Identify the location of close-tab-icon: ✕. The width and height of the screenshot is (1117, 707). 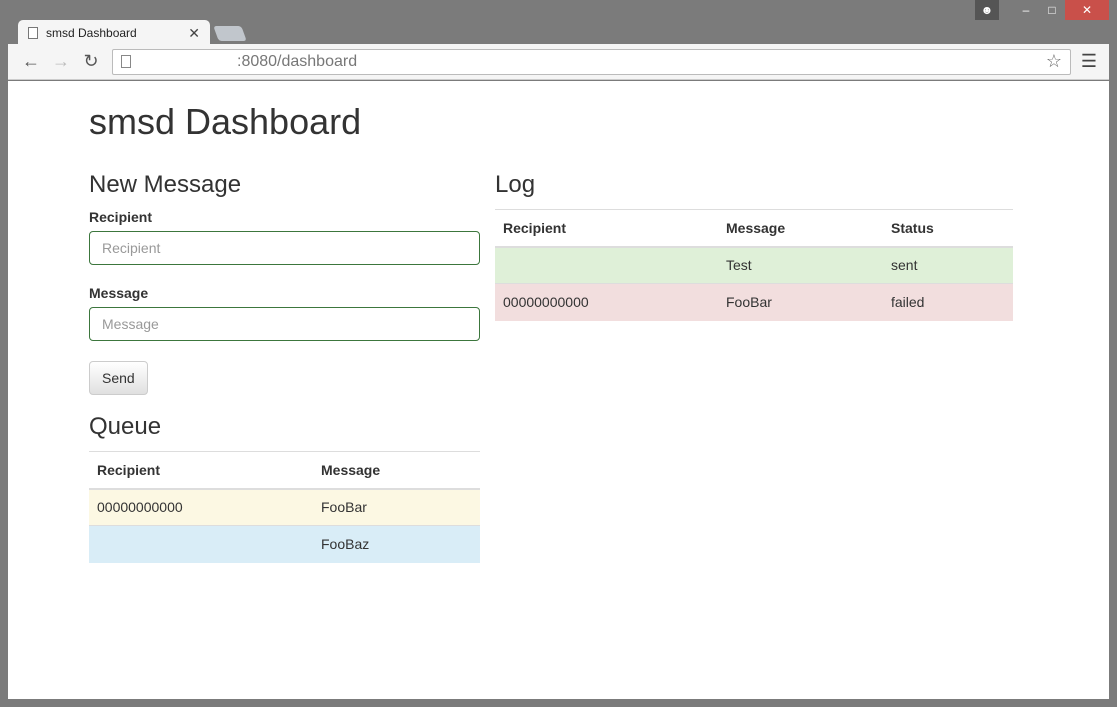
(194, 33).